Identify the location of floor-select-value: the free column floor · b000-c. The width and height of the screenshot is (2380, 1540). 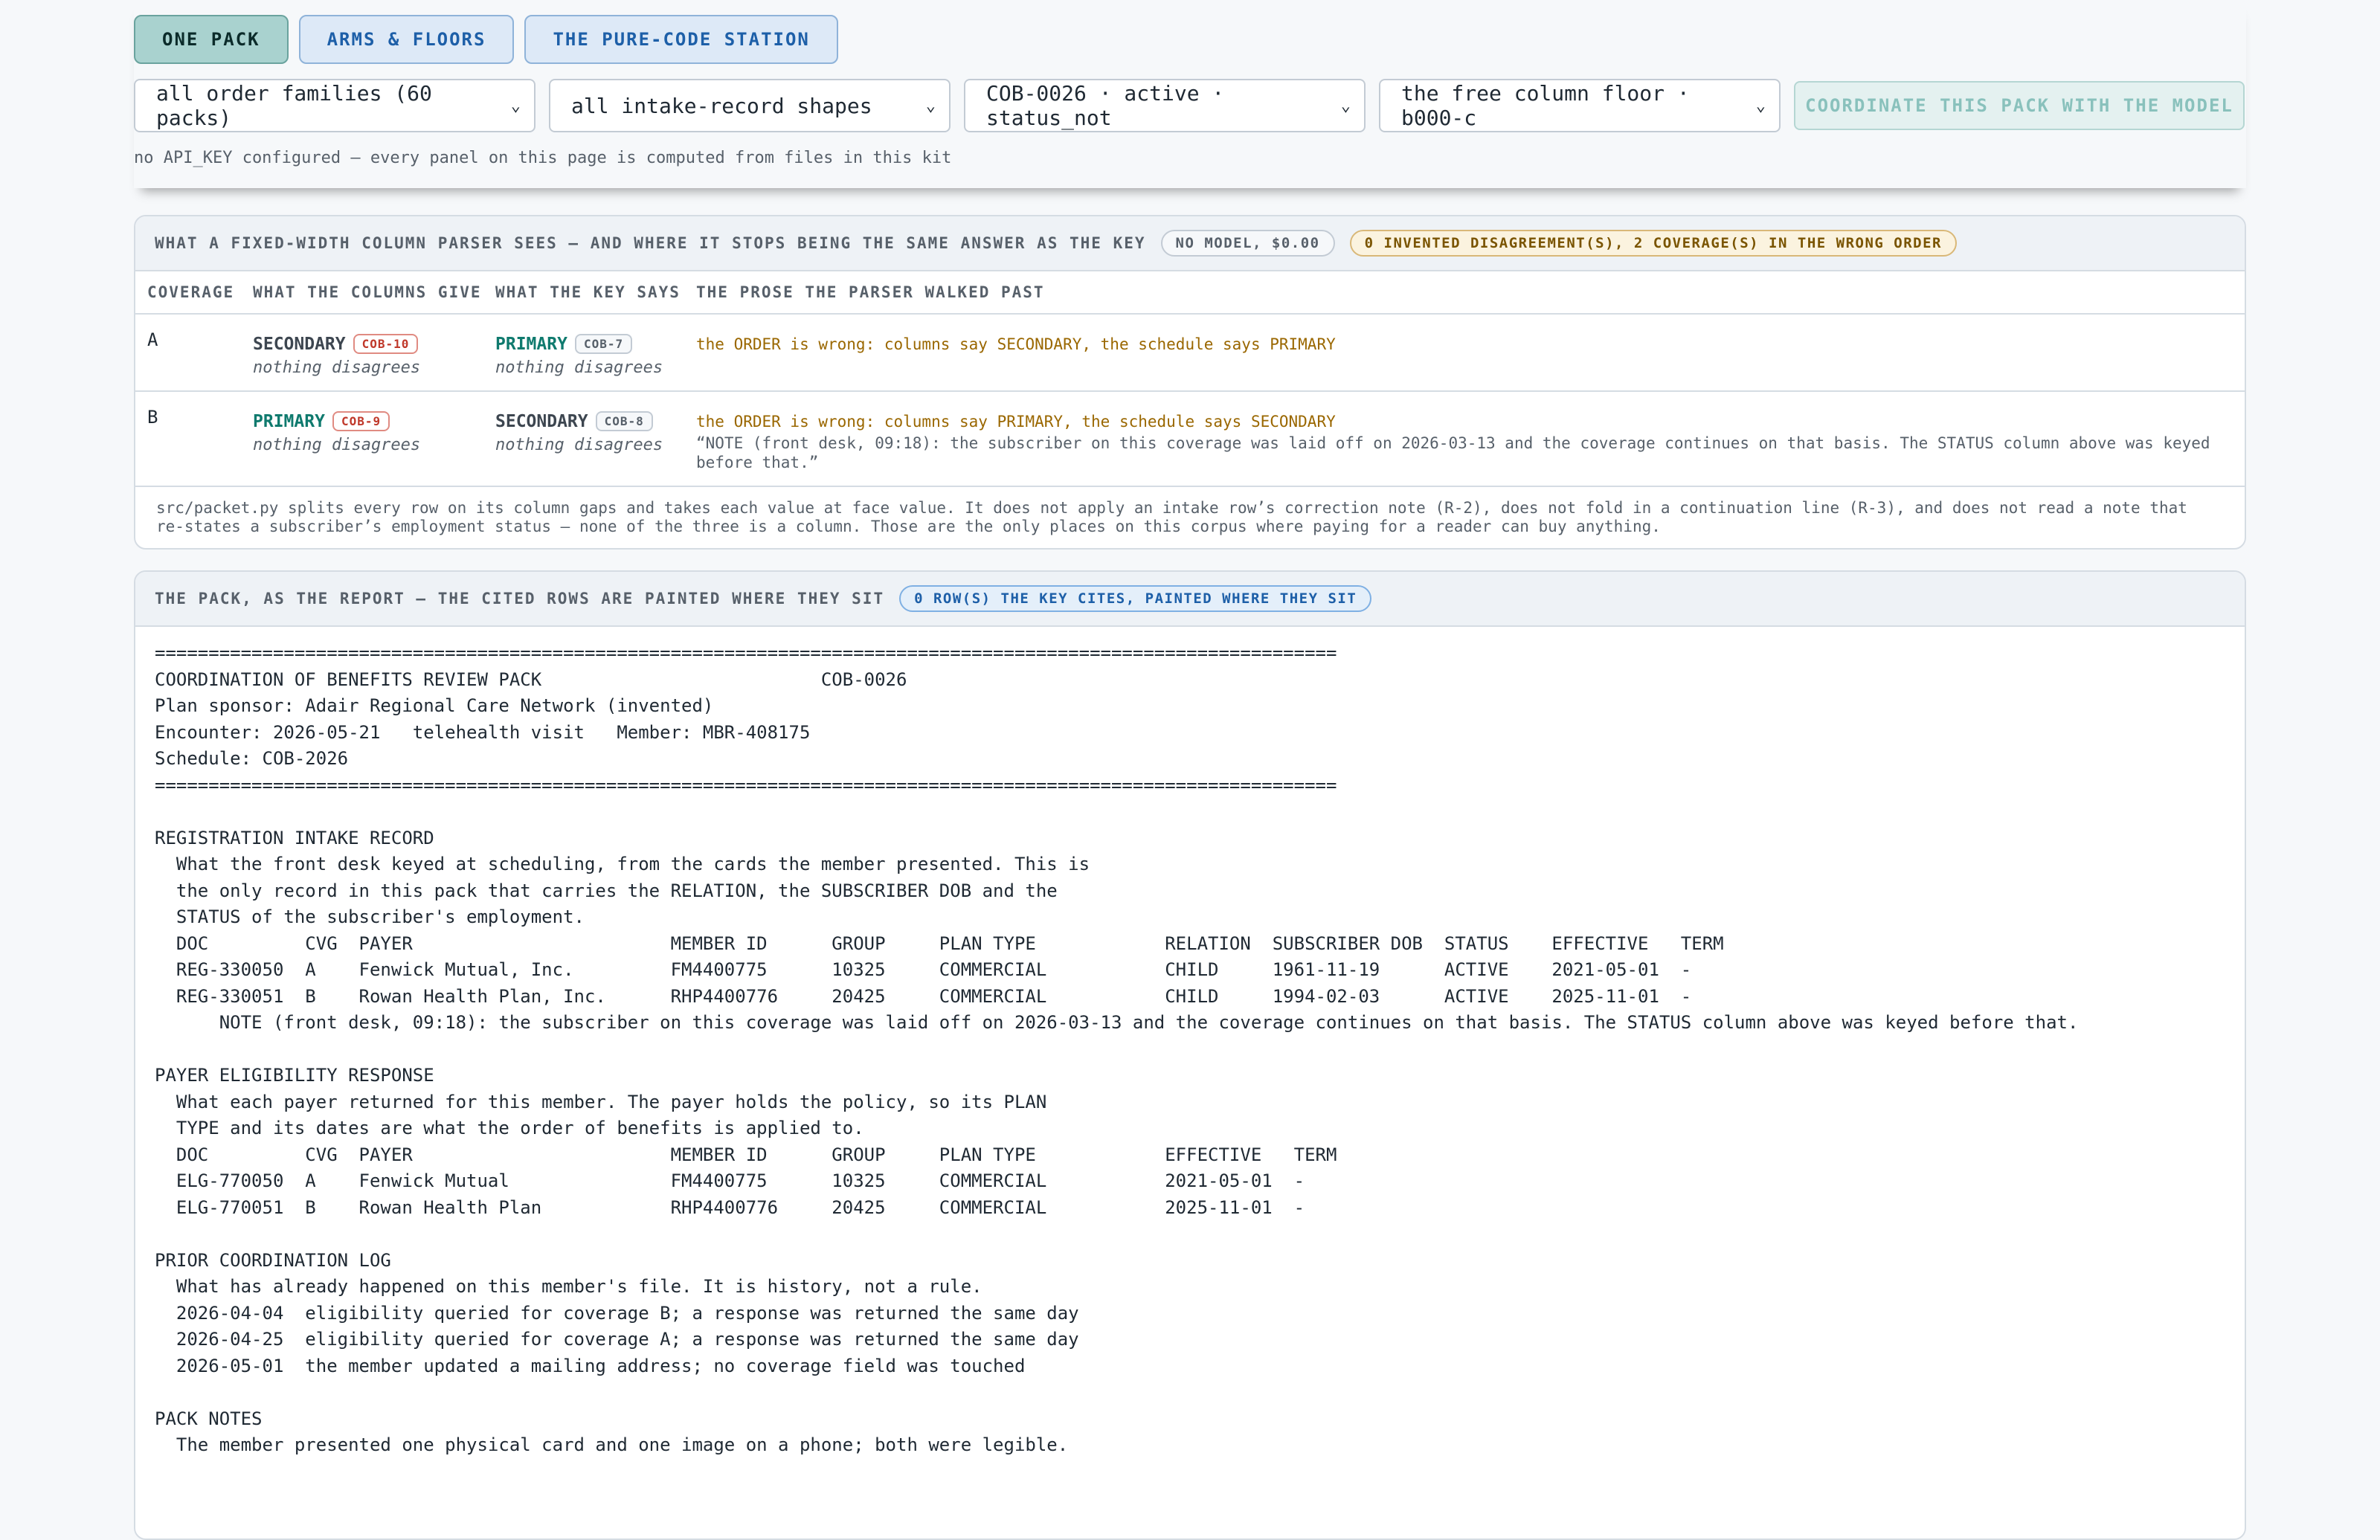
(1545, 105).